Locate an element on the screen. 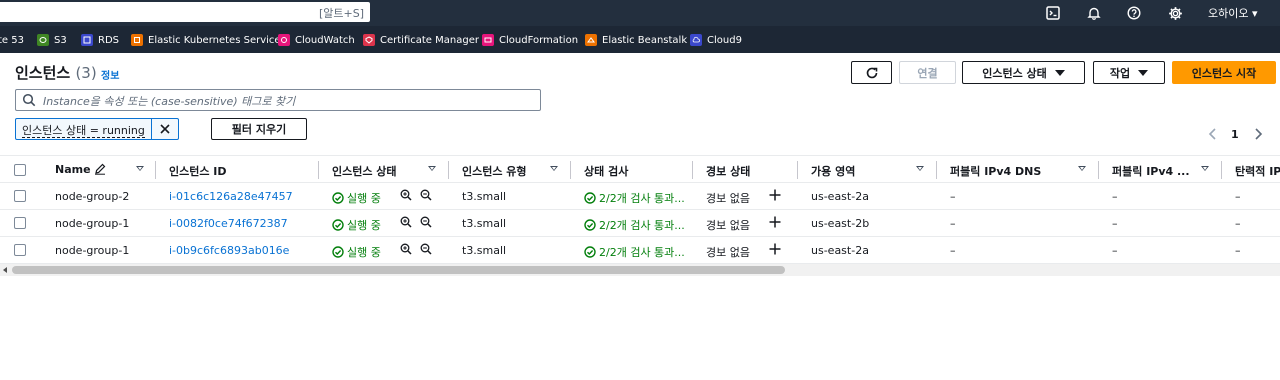 The image size is (1280, 380). instance-id-link: i-01c6c126a28e47457 is located at coordinates (231, 196).